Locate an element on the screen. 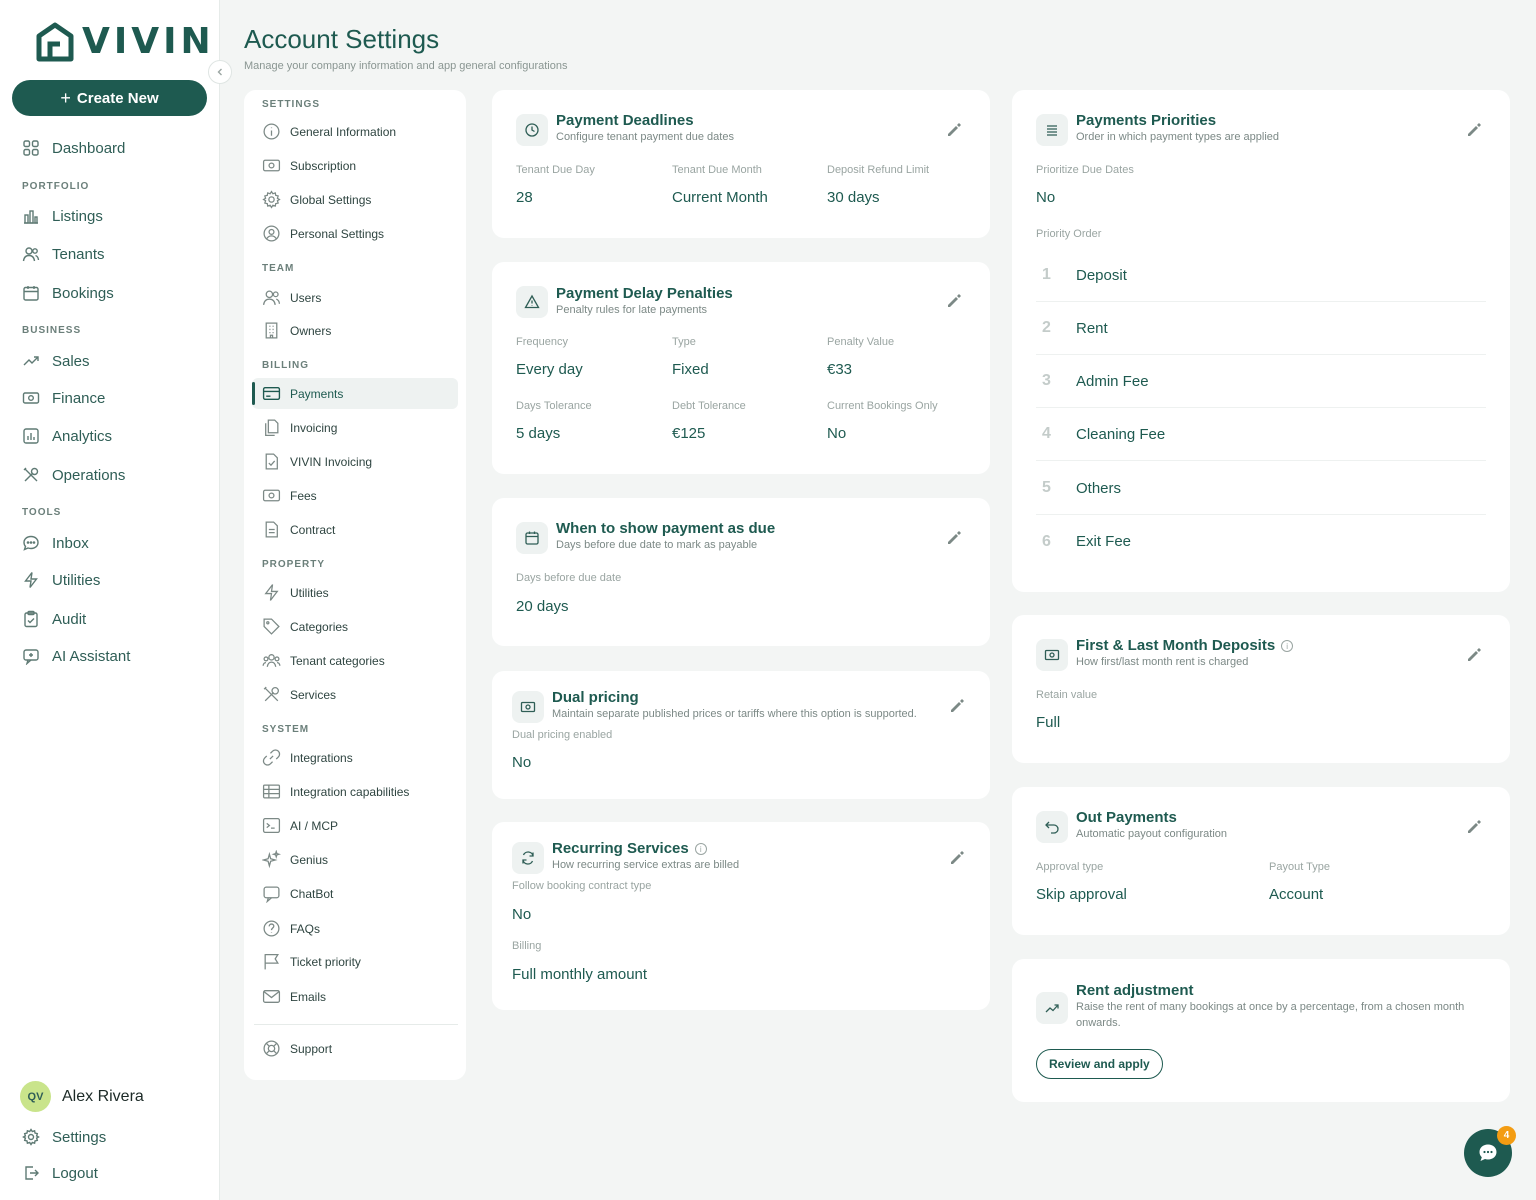 The width and height of the screenshot is (1536, 1200). collapse-sidebar-button is located at coordinates (220, 72).